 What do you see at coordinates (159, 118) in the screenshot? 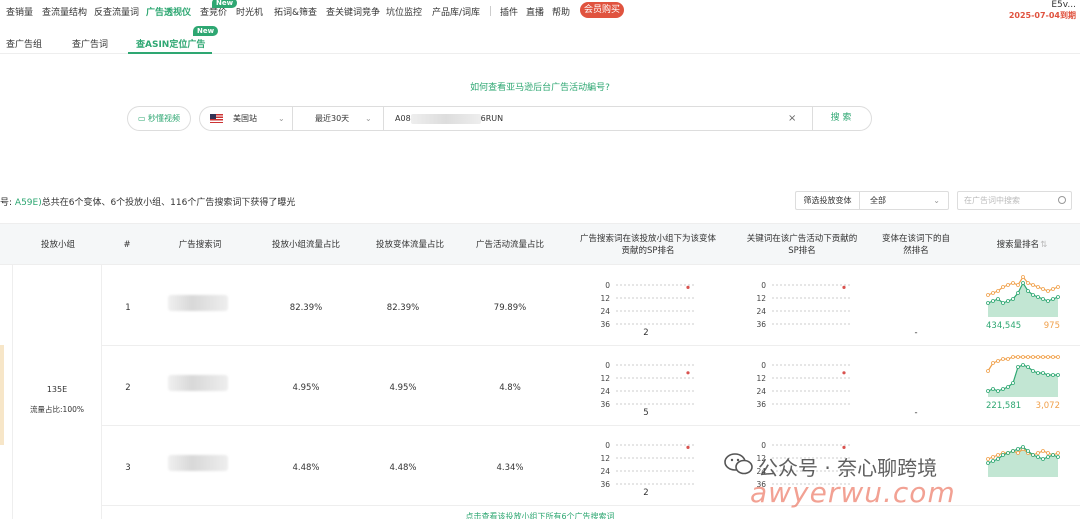
I see `video-tutorial-button: ▭ 秒懂视频` at bounding box center [159, 118].